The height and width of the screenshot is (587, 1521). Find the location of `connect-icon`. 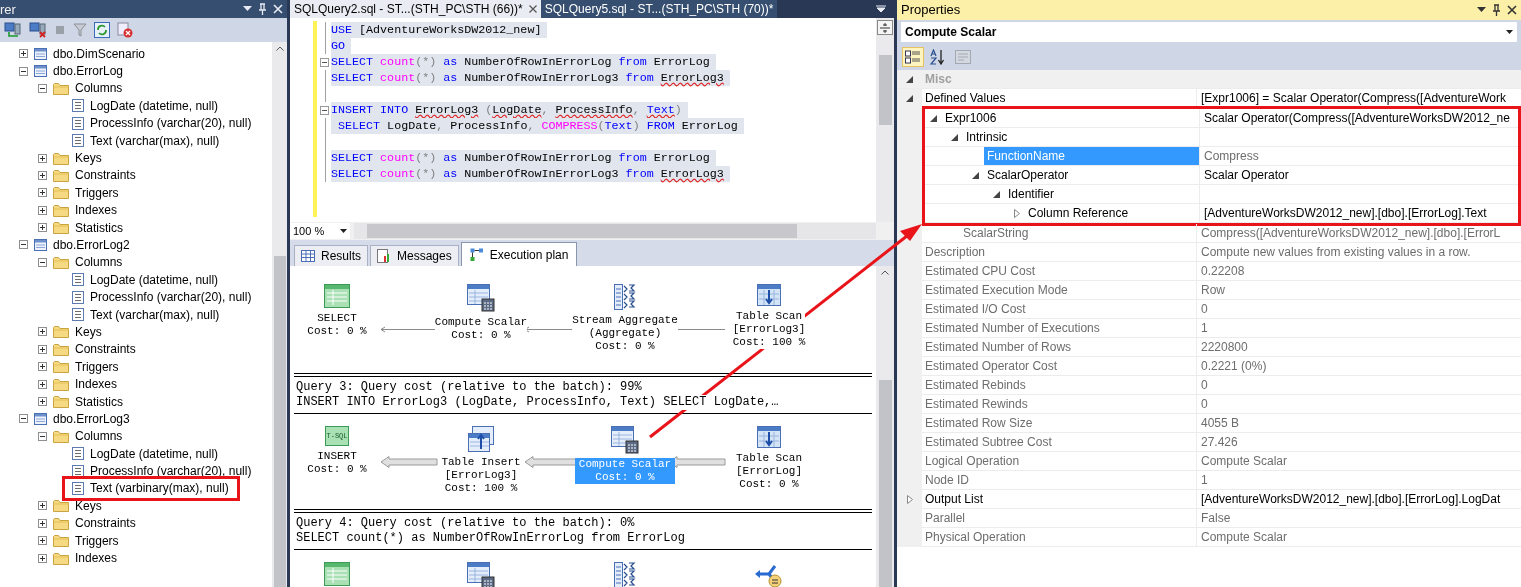

connect-icon is located at coordinates (13, 30).